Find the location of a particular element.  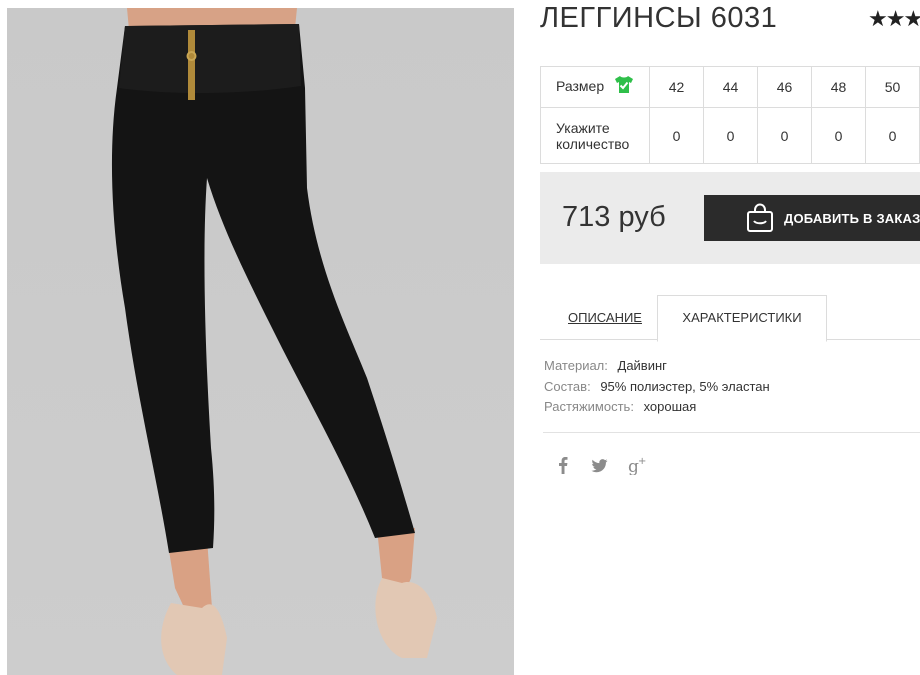

quantity-label: Укажите количество is located at coordinates (595, 135).